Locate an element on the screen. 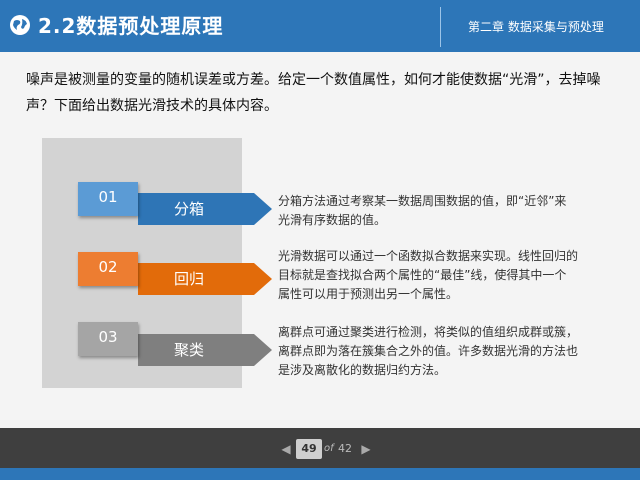 Image resolution: width=640 pixels, height=480 pixels. chapter-label: 第二章 数据采集与预处理 is located at coordinates (536, 27).